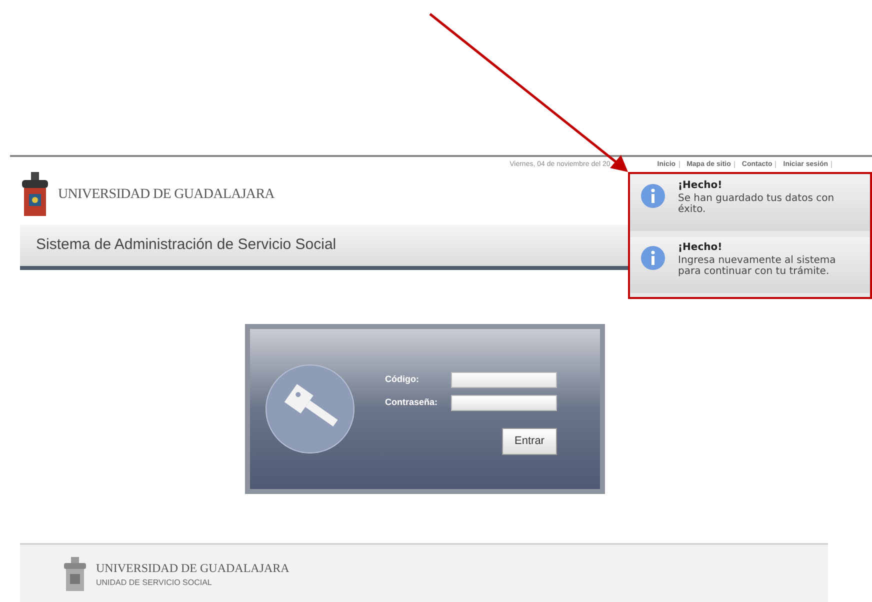  I want to click on field-label: Código:, so click(402, 379).